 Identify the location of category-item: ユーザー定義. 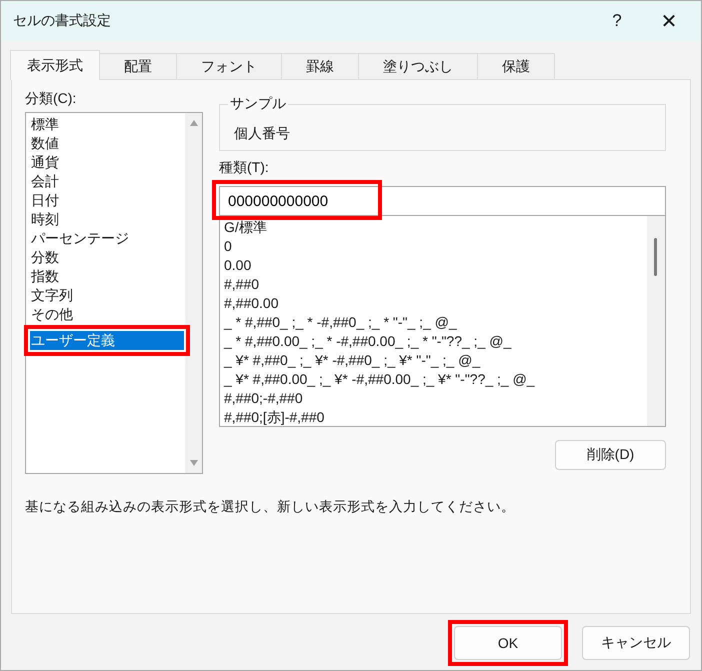
(107, 340).